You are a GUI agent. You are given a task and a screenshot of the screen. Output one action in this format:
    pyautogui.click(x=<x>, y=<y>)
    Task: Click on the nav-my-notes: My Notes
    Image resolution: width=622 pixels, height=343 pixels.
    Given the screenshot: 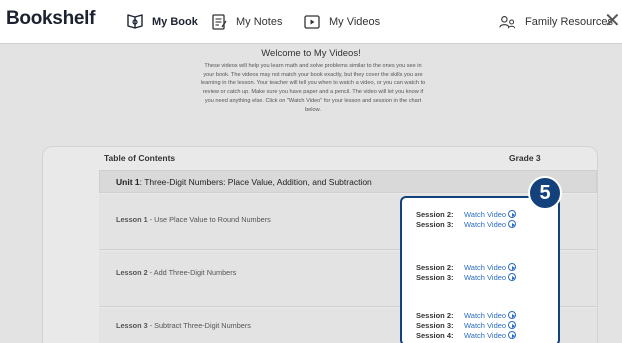 What is the action you would take?
    pyautogui.click(x=246, y=22)
    